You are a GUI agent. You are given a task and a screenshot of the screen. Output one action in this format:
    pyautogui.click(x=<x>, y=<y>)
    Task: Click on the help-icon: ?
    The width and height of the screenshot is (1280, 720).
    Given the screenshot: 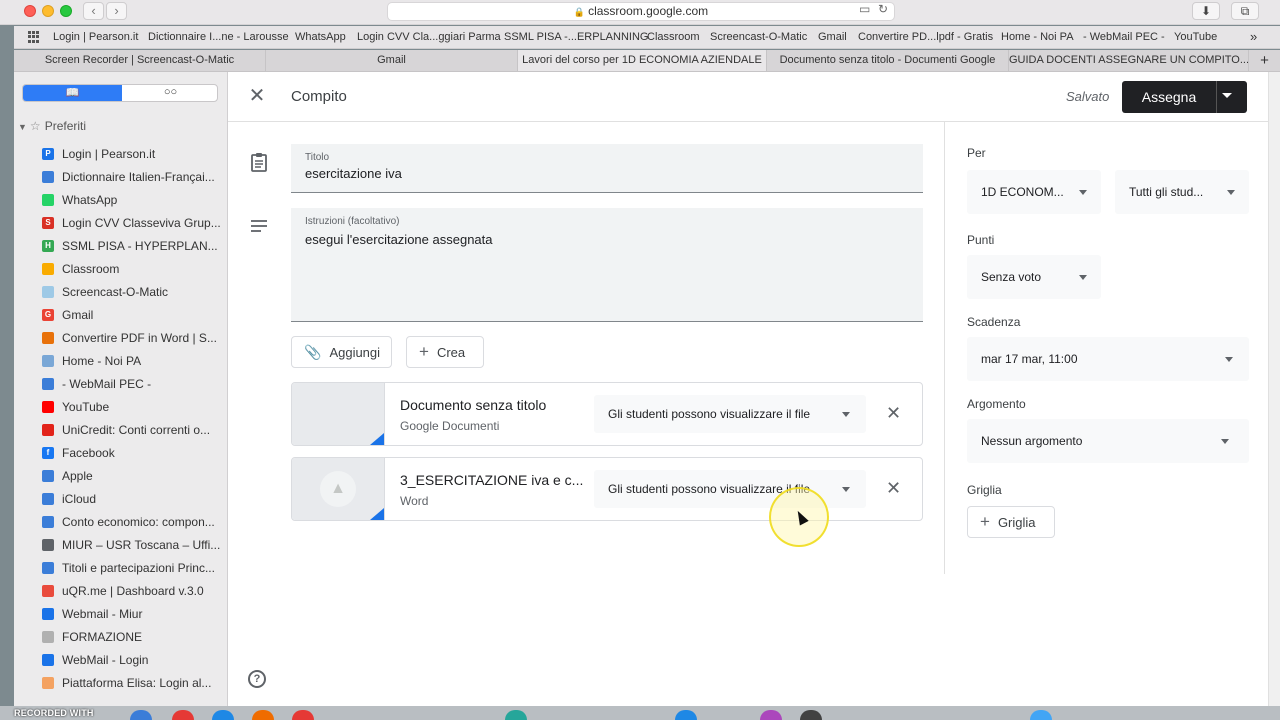 What is the action you would take?
    pyautogui.click(x=257, y=679)
    